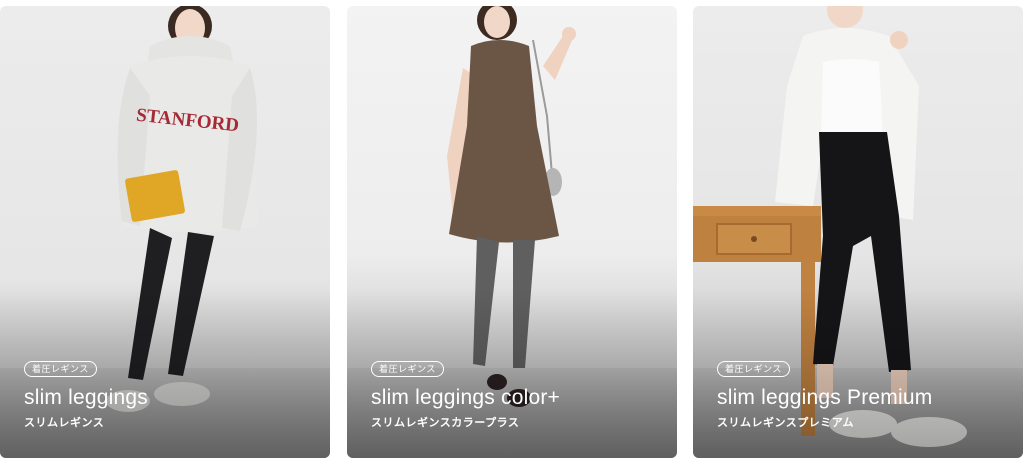 The width and height of the screenshot is (1024, 461). I want to click on product-caption: 着圧レギンス slim leggings スリムレギンス, so click(86, 394).